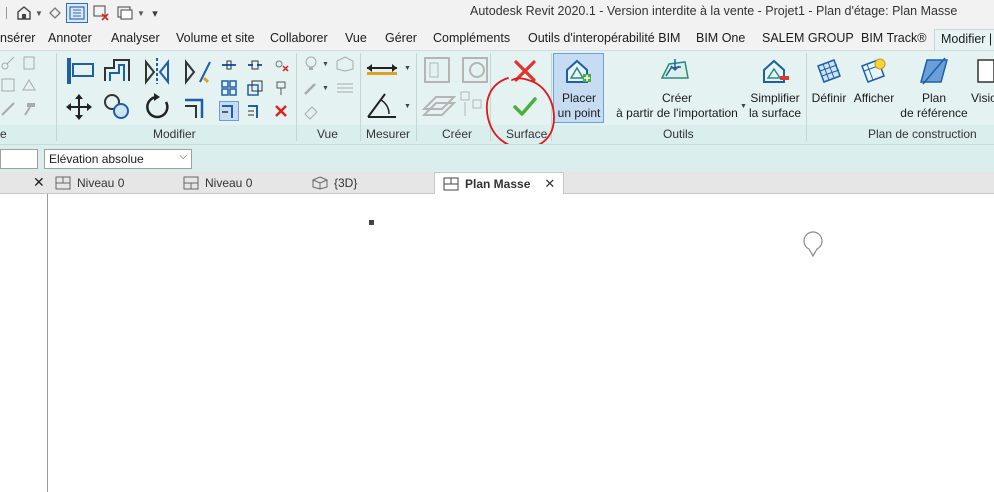 This screenshot has height=492, width=994. What do you see at coordinates (8, 85) in the screenshot?
I see `join-icon` at bounding box center [8, 85].